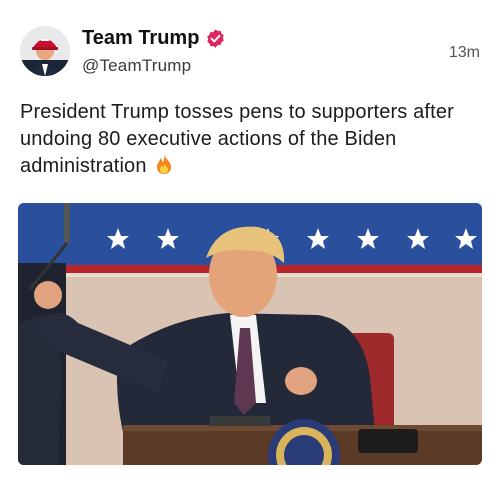  What do you see at coordinates (215, 38) in the screenshot?
I see `verified-badge-icon` at bounding box center [215, 38].